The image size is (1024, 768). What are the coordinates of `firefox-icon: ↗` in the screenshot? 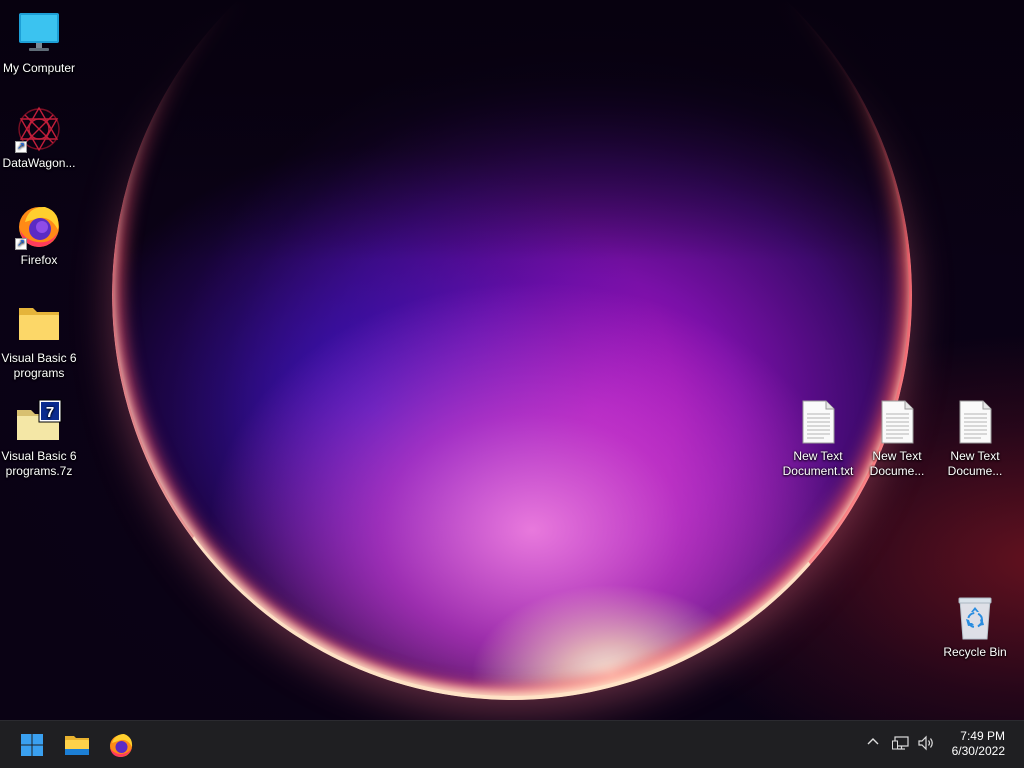 It's located at (39, 226).